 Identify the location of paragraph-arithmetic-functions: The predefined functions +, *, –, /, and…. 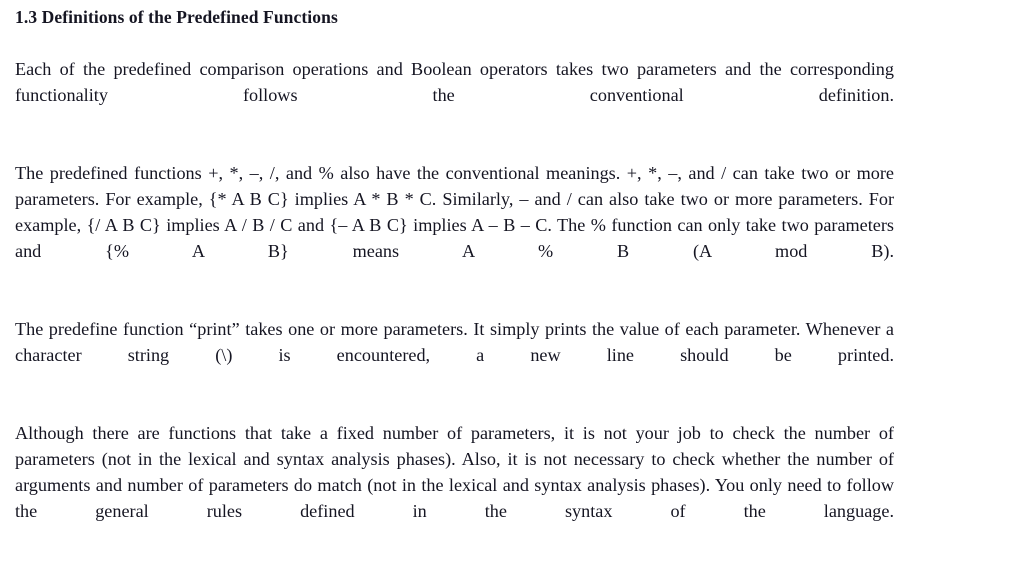
(454, 212).